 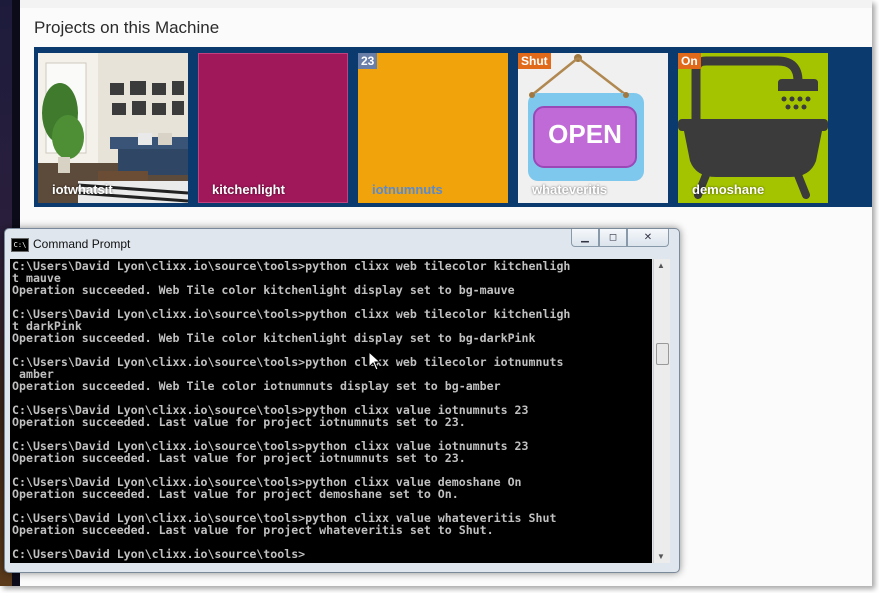 I want to click on open-sign-text: OPEN, so click(x=585, y=134).